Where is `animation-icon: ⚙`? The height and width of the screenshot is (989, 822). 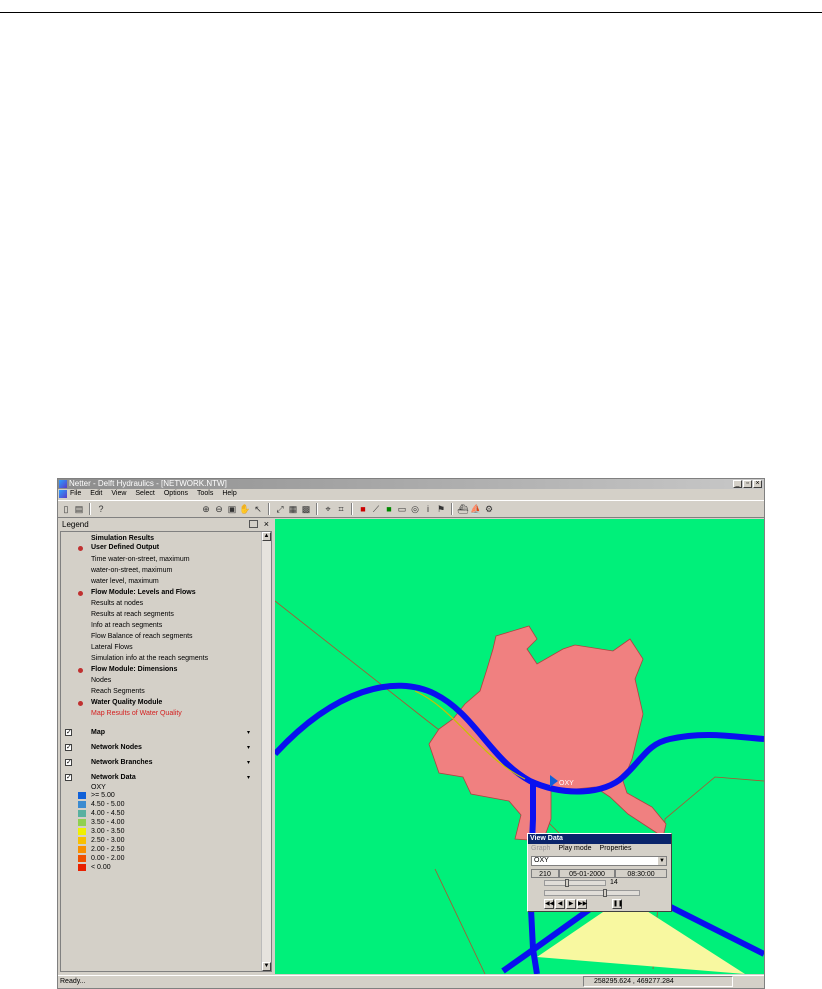 animation-icon: ⚙ is located at coordinates (489, 509).